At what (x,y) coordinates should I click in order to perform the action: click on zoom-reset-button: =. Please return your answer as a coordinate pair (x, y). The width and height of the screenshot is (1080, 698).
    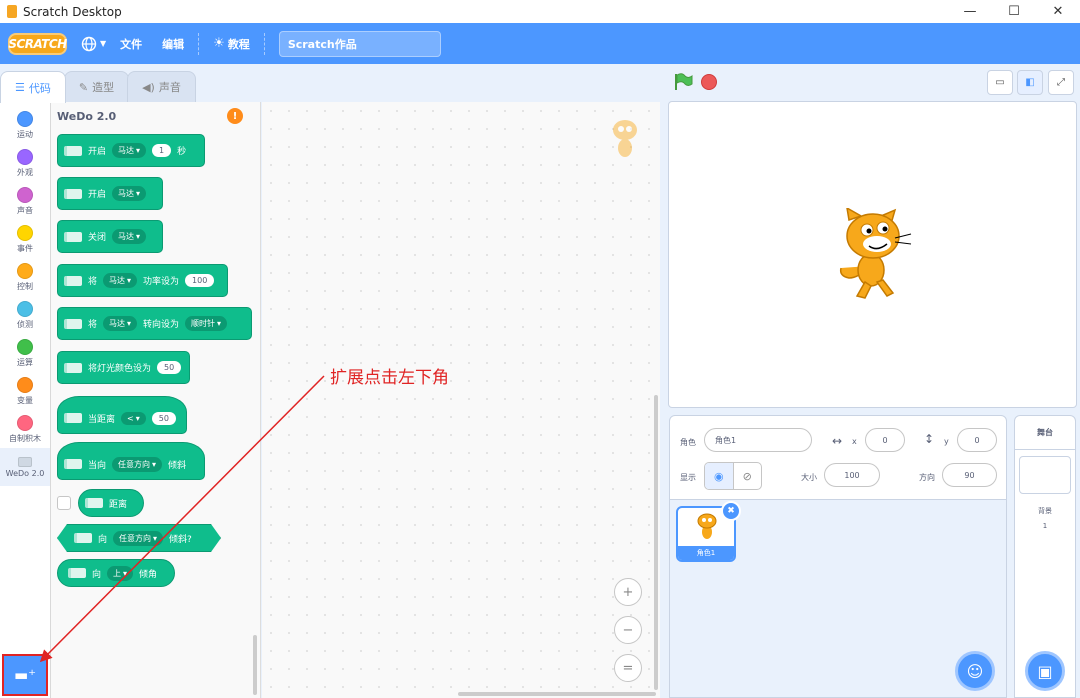
    Looking at the image, I should click on (628, 668).